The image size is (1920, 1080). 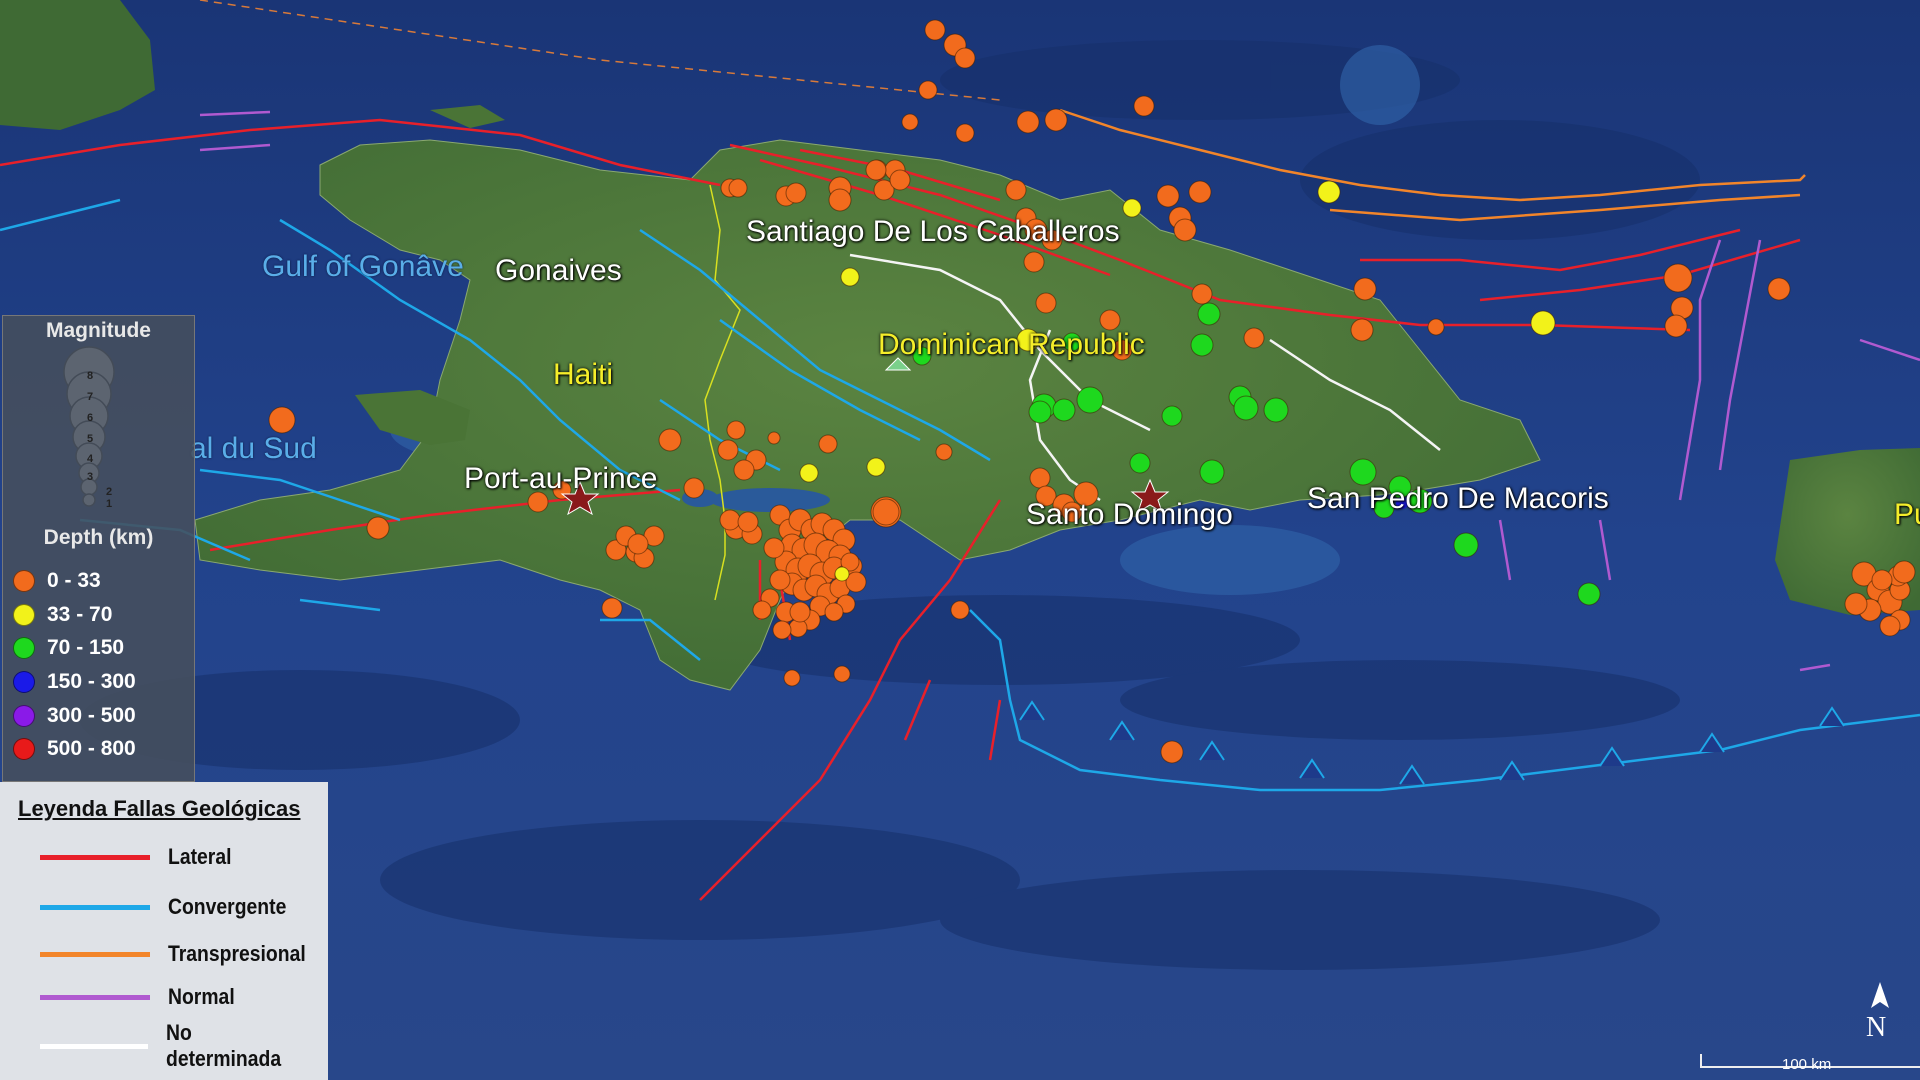 What do you see at coordinates (1129, 514) in the screenshot?
I see `label-santo-domingo: Santo Domingo` at bounding box center [1129, 514].